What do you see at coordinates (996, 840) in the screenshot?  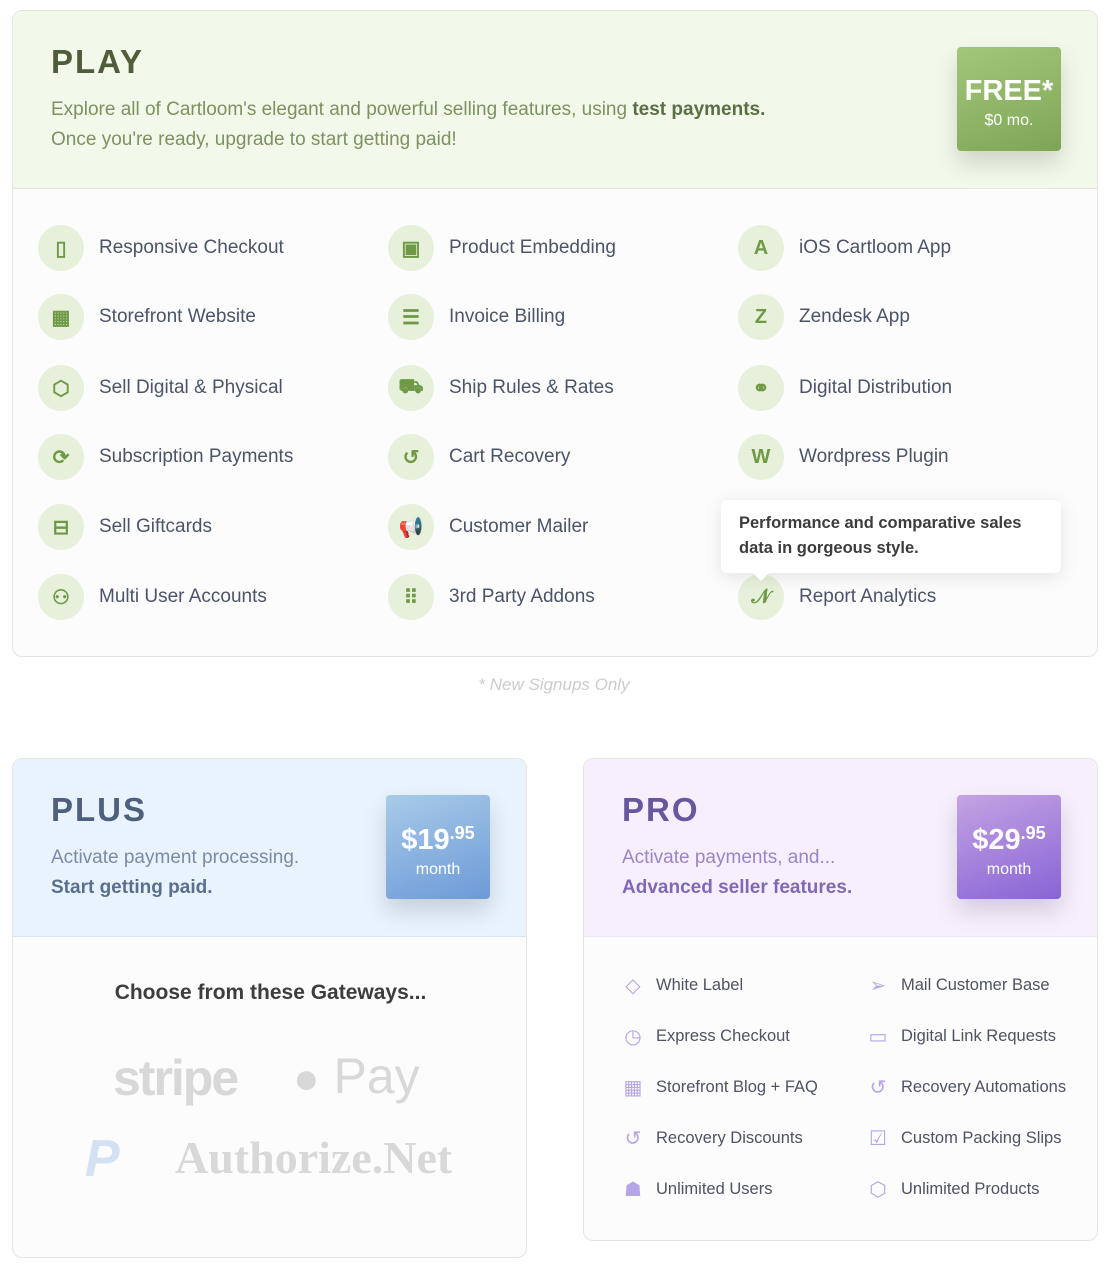 I see `price: $29` at bounding box center [996, 840].